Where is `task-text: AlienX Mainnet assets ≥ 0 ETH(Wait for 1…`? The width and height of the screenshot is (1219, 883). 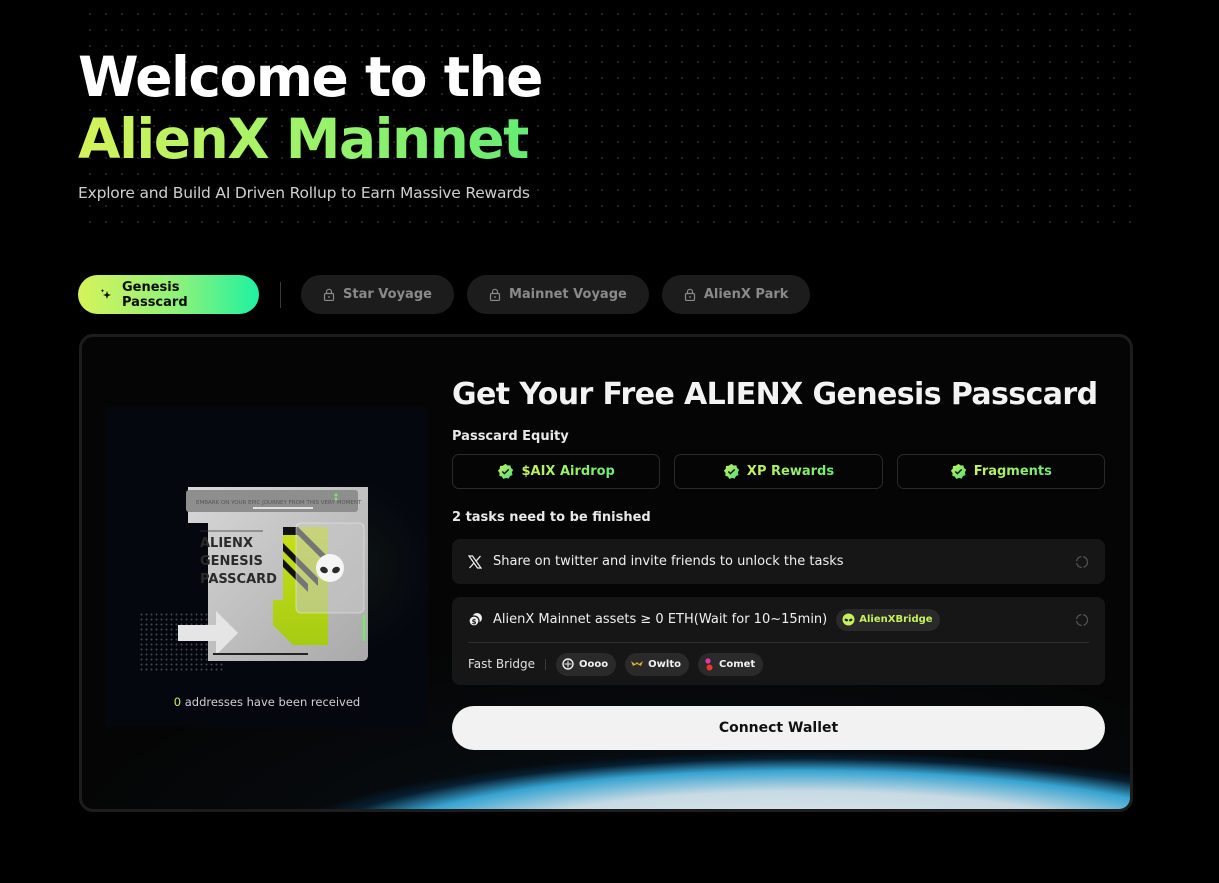
task-text: AlienX Mainnet assets ≥ 0 ETH(Wait for 1… is located at coordinates (660, 619).